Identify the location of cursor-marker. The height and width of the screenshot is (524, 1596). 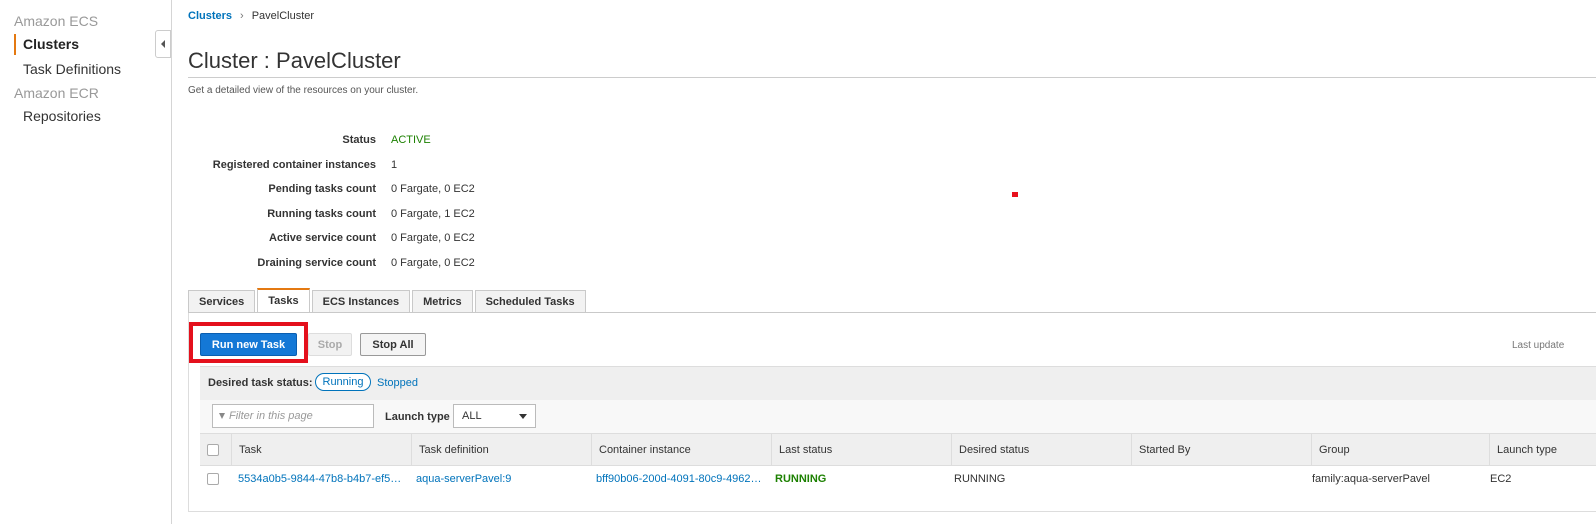
(1015, 194).